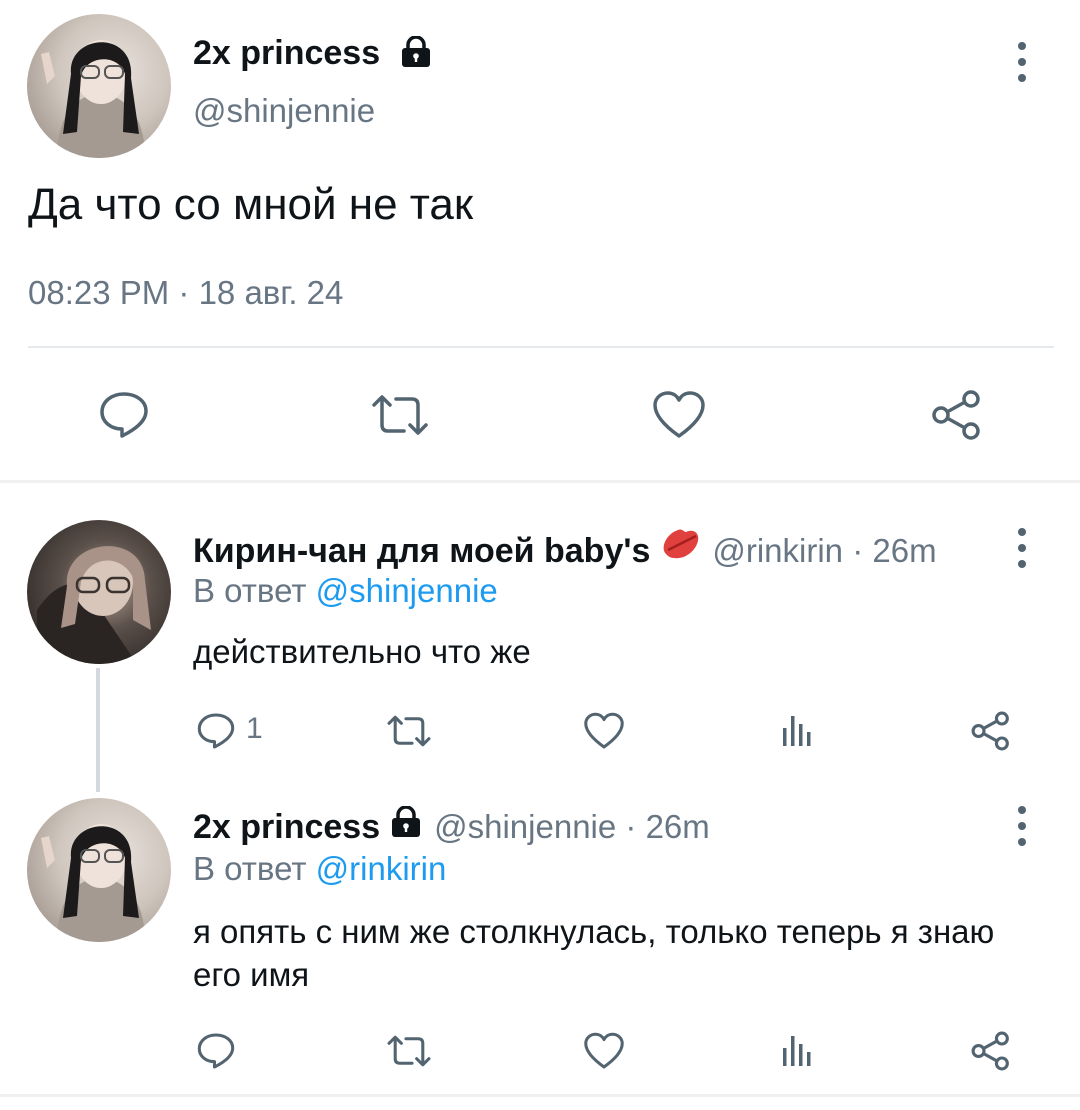 The width and height of the screenshot is (1080, 1110). I want to click on thread-line, so click(98, 730).